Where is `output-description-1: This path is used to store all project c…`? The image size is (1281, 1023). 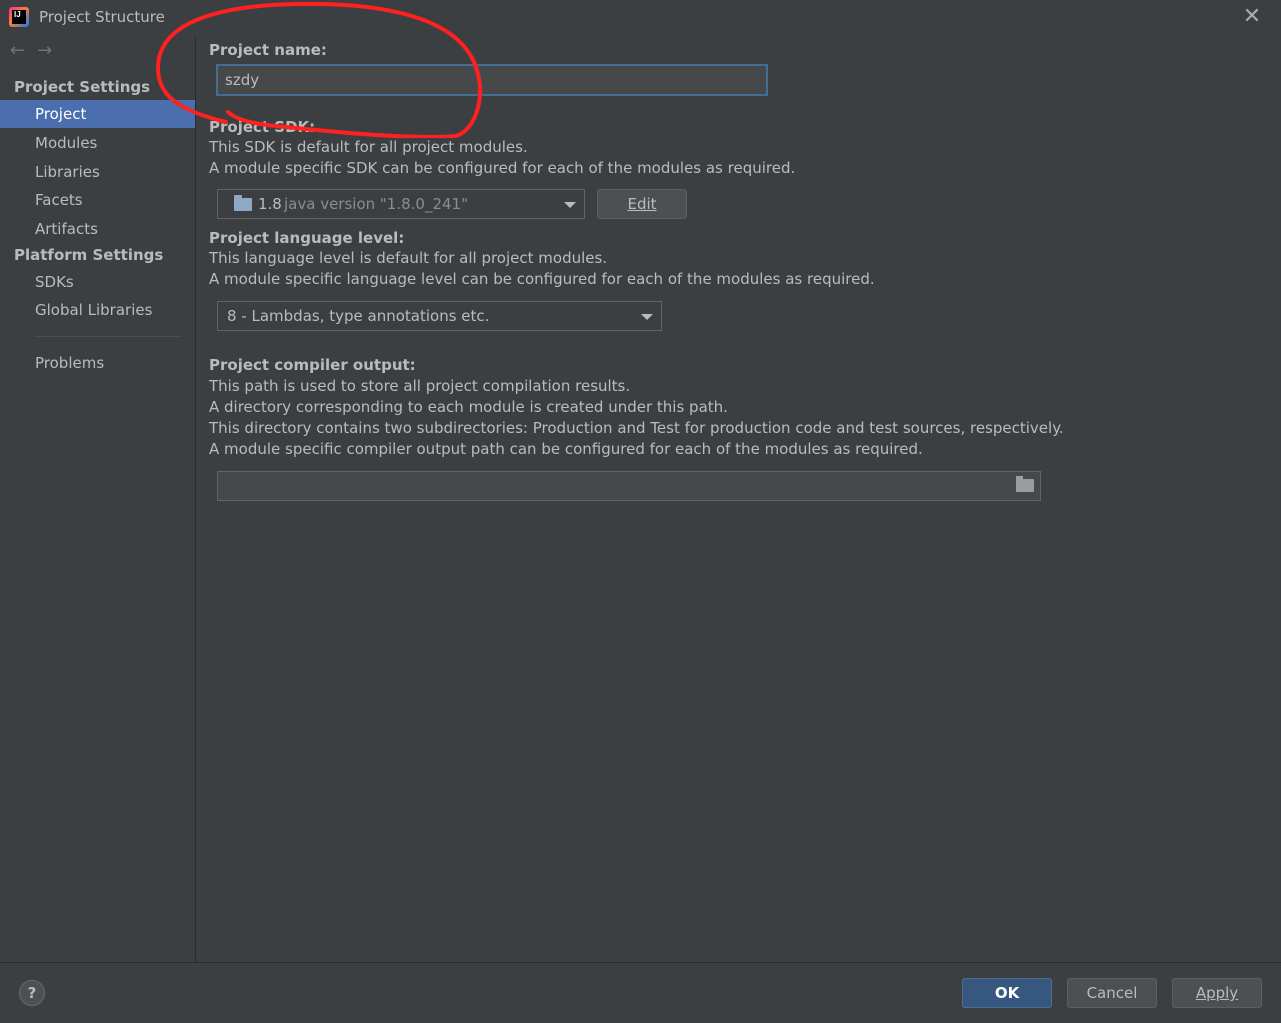 output-description-1: This path is used to store all project c… is located at coordinates (420, 386).